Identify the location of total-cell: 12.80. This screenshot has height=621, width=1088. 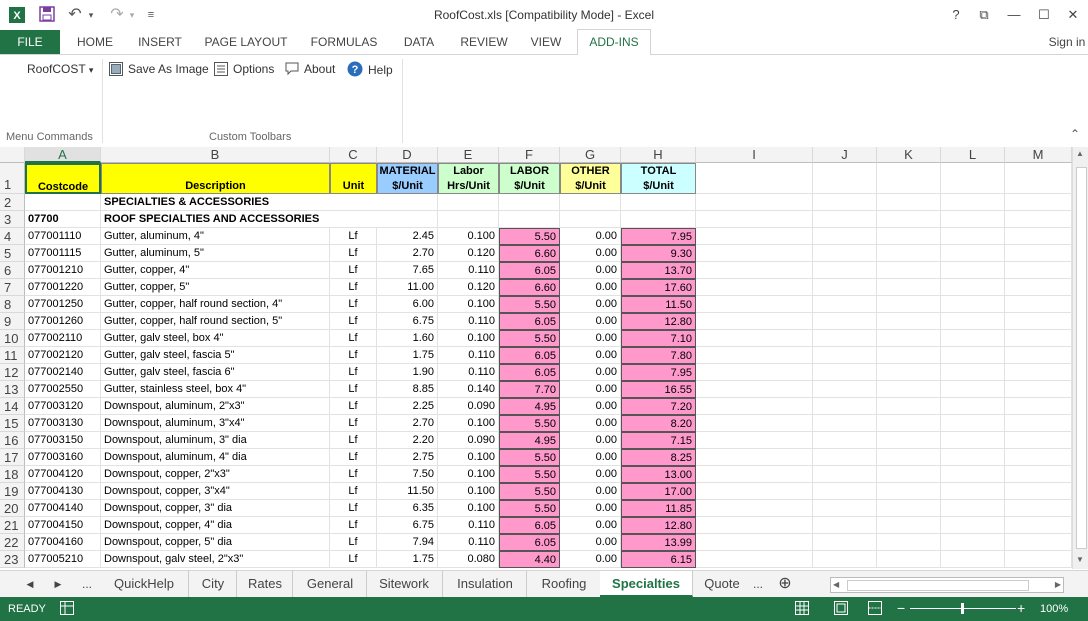
(658, 321).